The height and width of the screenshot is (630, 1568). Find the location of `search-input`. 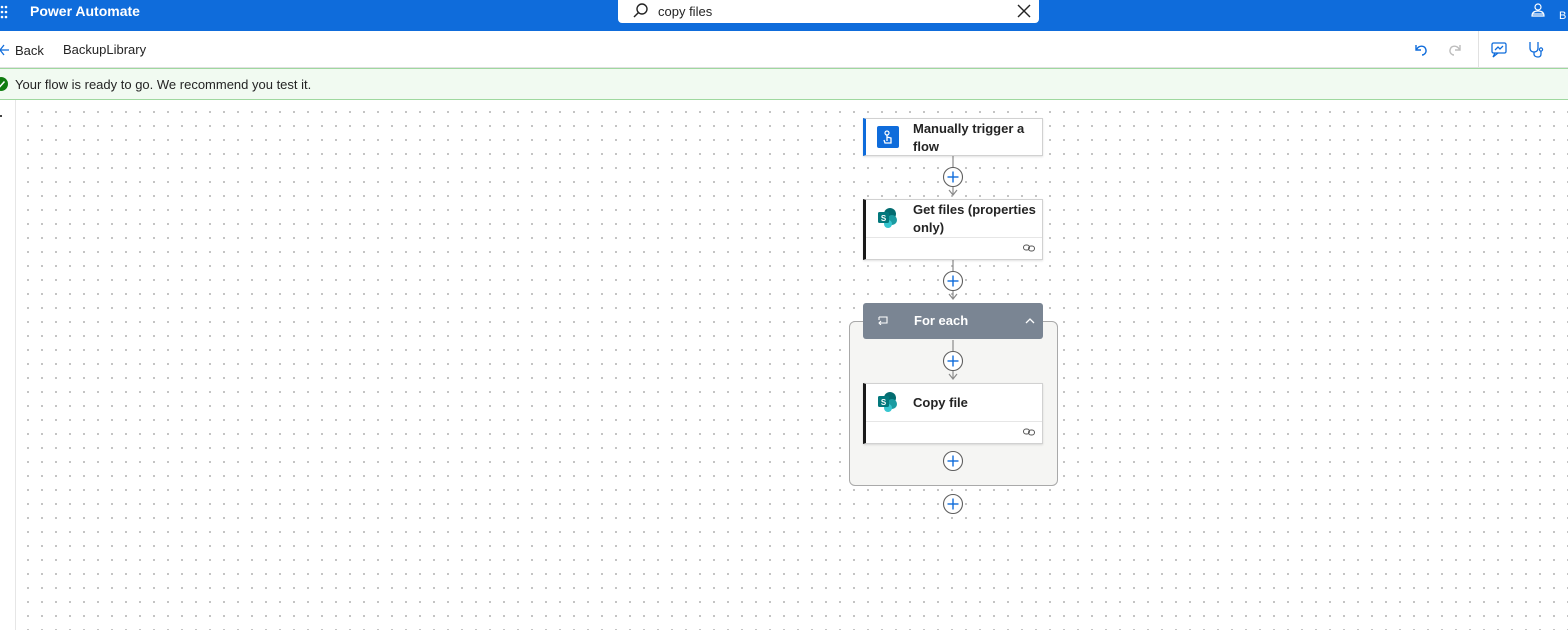

search-input is located at coordinates (828, 11).